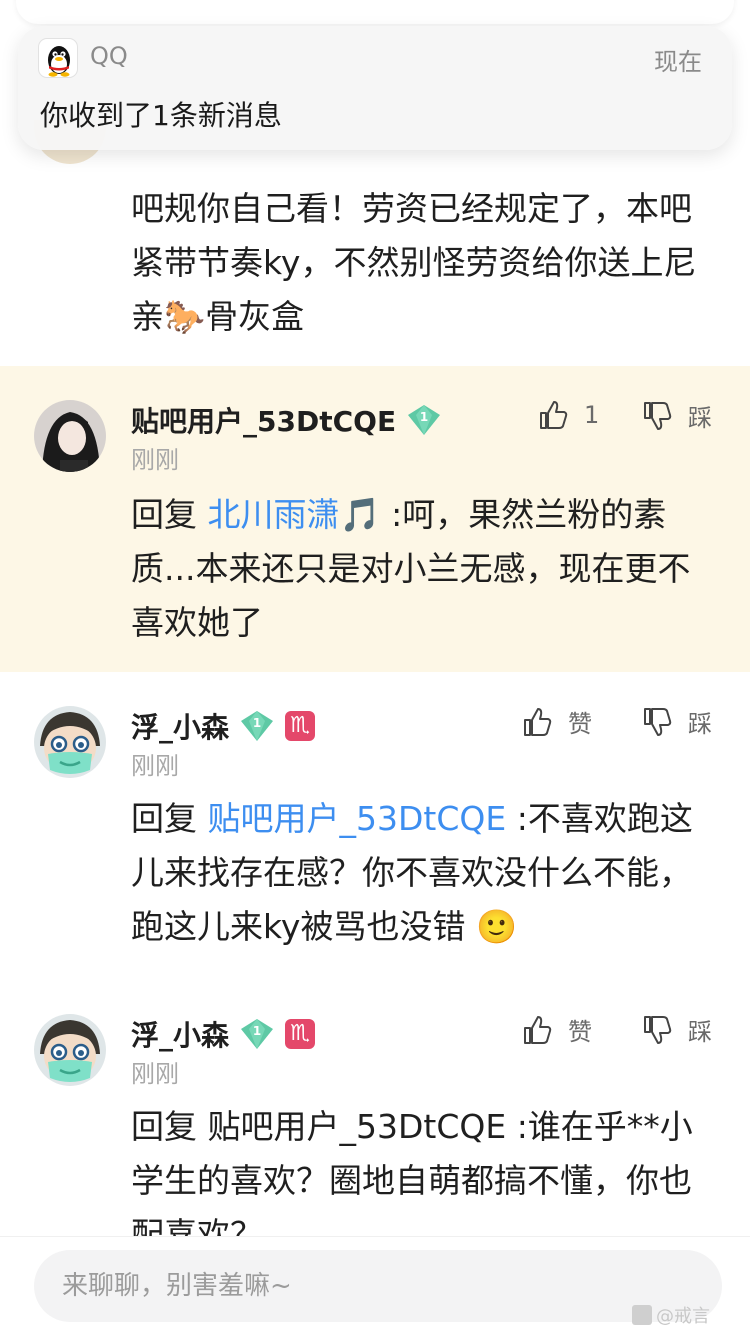 Image resolution: width=750 pixels, height=1334 pixels. What do you see at coordinates (592, 415) in the screenshot?
I see `like-count: 1` at bounding box center [592, 415].